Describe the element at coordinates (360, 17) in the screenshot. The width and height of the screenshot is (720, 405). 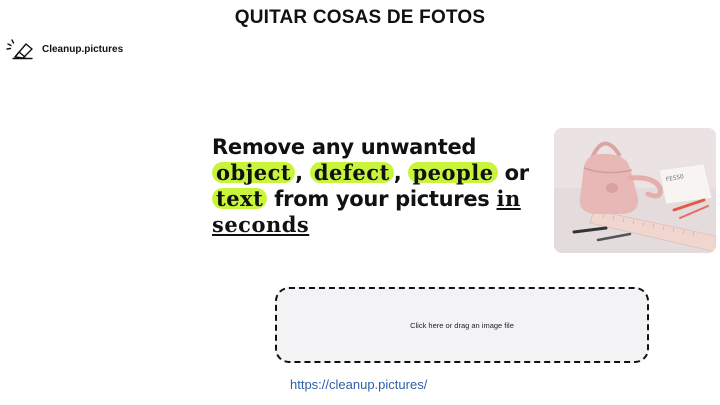
I see `slide-title: QUITAR COSAS DE FOTOS` at that location.